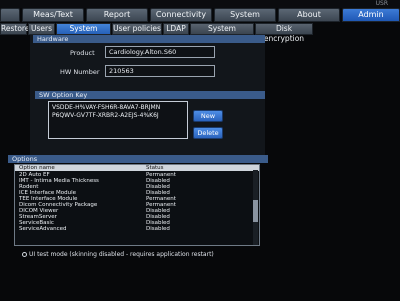 This screenshot has height=301, width=400. What do you see at coordinates (200, 4) in the screenshot?
I see `monitor-bezel` at bounding box center [200, 4].